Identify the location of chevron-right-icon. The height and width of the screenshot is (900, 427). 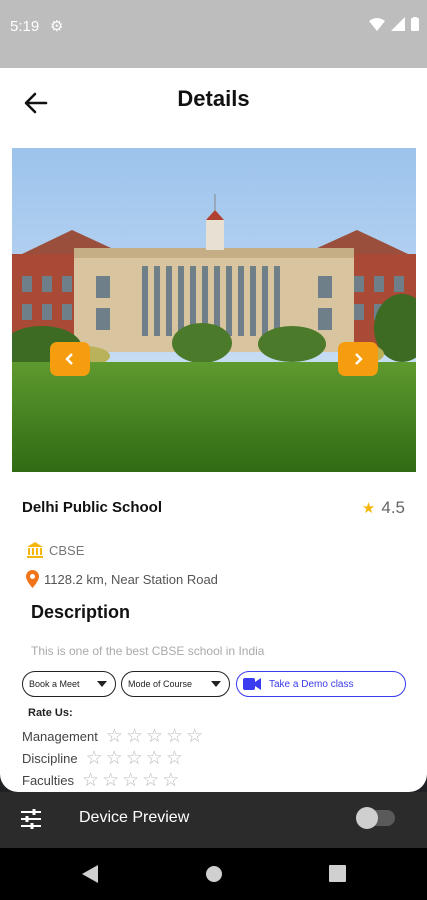
(359, 359).